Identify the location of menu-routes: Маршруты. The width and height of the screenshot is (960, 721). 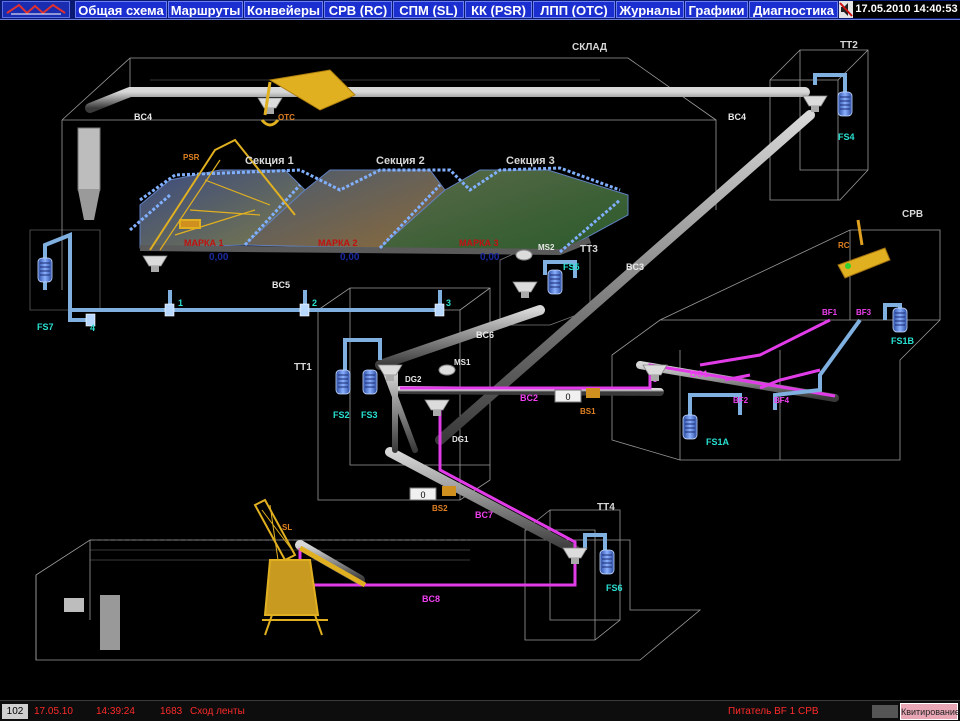
(205, 9).